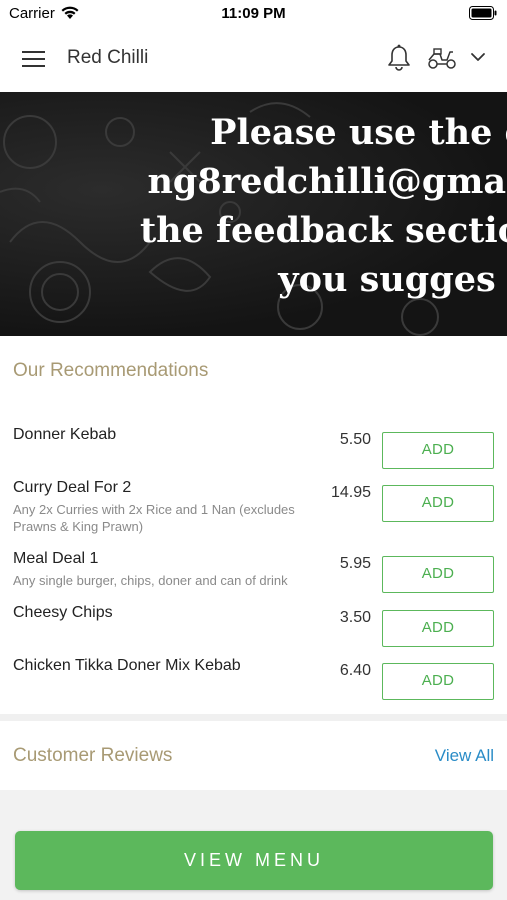 The image size is (507, 900). I want to click on chevron-down-icon, so click(478, 59).